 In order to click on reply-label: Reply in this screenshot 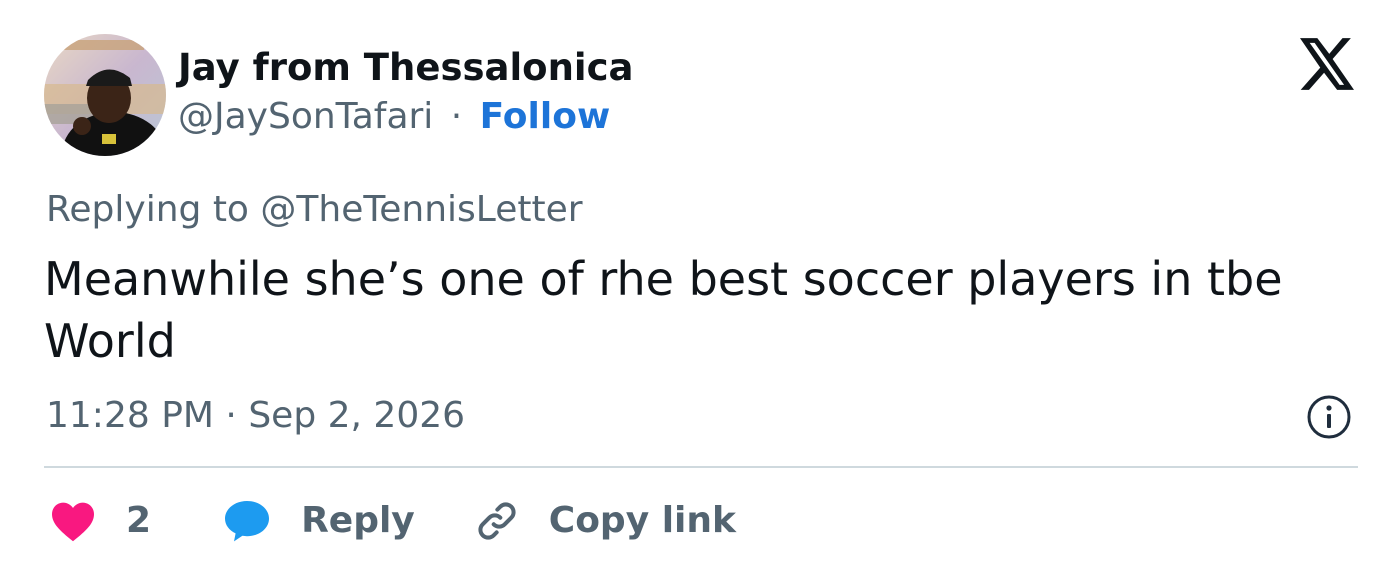, I will do `click(358, 520)`.